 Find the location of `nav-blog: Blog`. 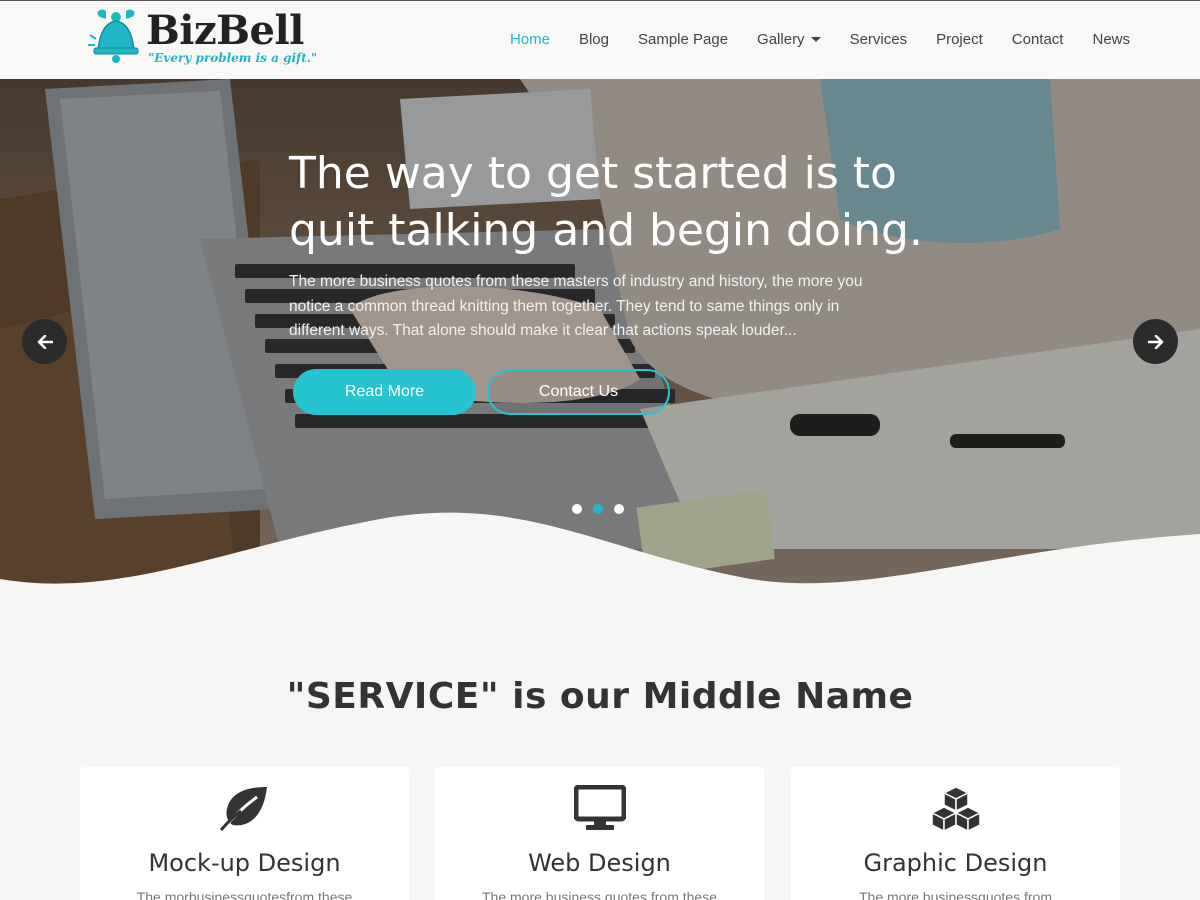

nav-blog: Blog is located at coordinates (594, 39).